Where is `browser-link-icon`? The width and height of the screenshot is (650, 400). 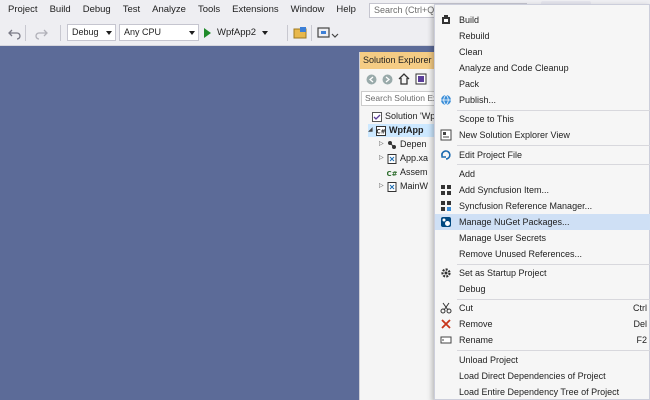
browser-link-icon is located at coordinates (300, 33).